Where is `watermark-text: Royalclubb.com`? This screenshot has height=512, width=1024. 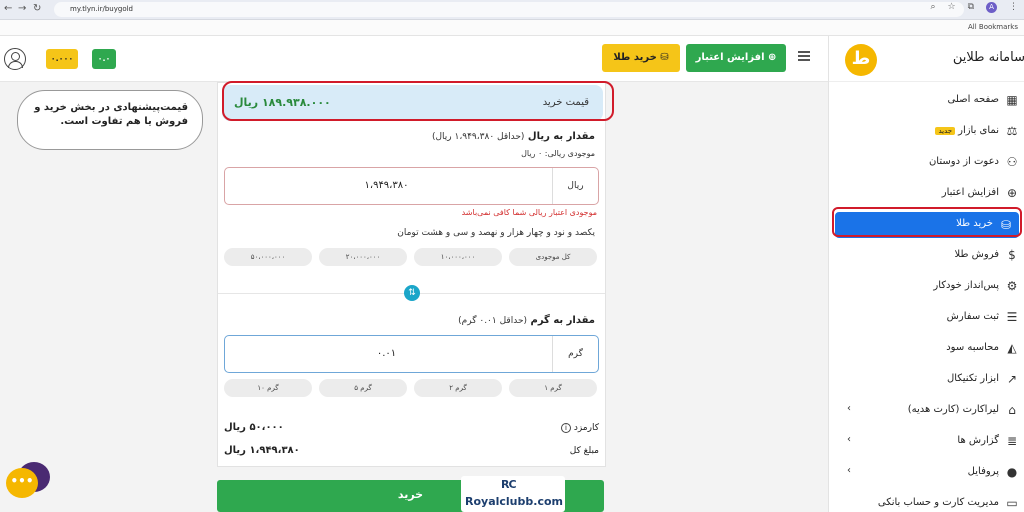
watermark-text: Royalclubb.com is located at coordinates (514, 501).